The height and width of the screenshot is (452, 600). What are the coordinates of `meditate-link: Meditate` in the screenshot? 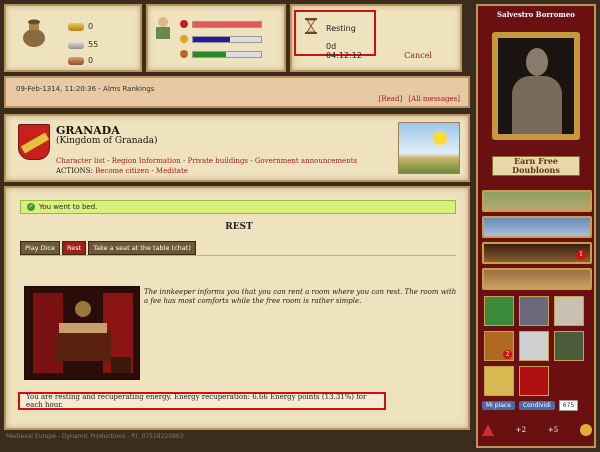 It's located at (172, 171).